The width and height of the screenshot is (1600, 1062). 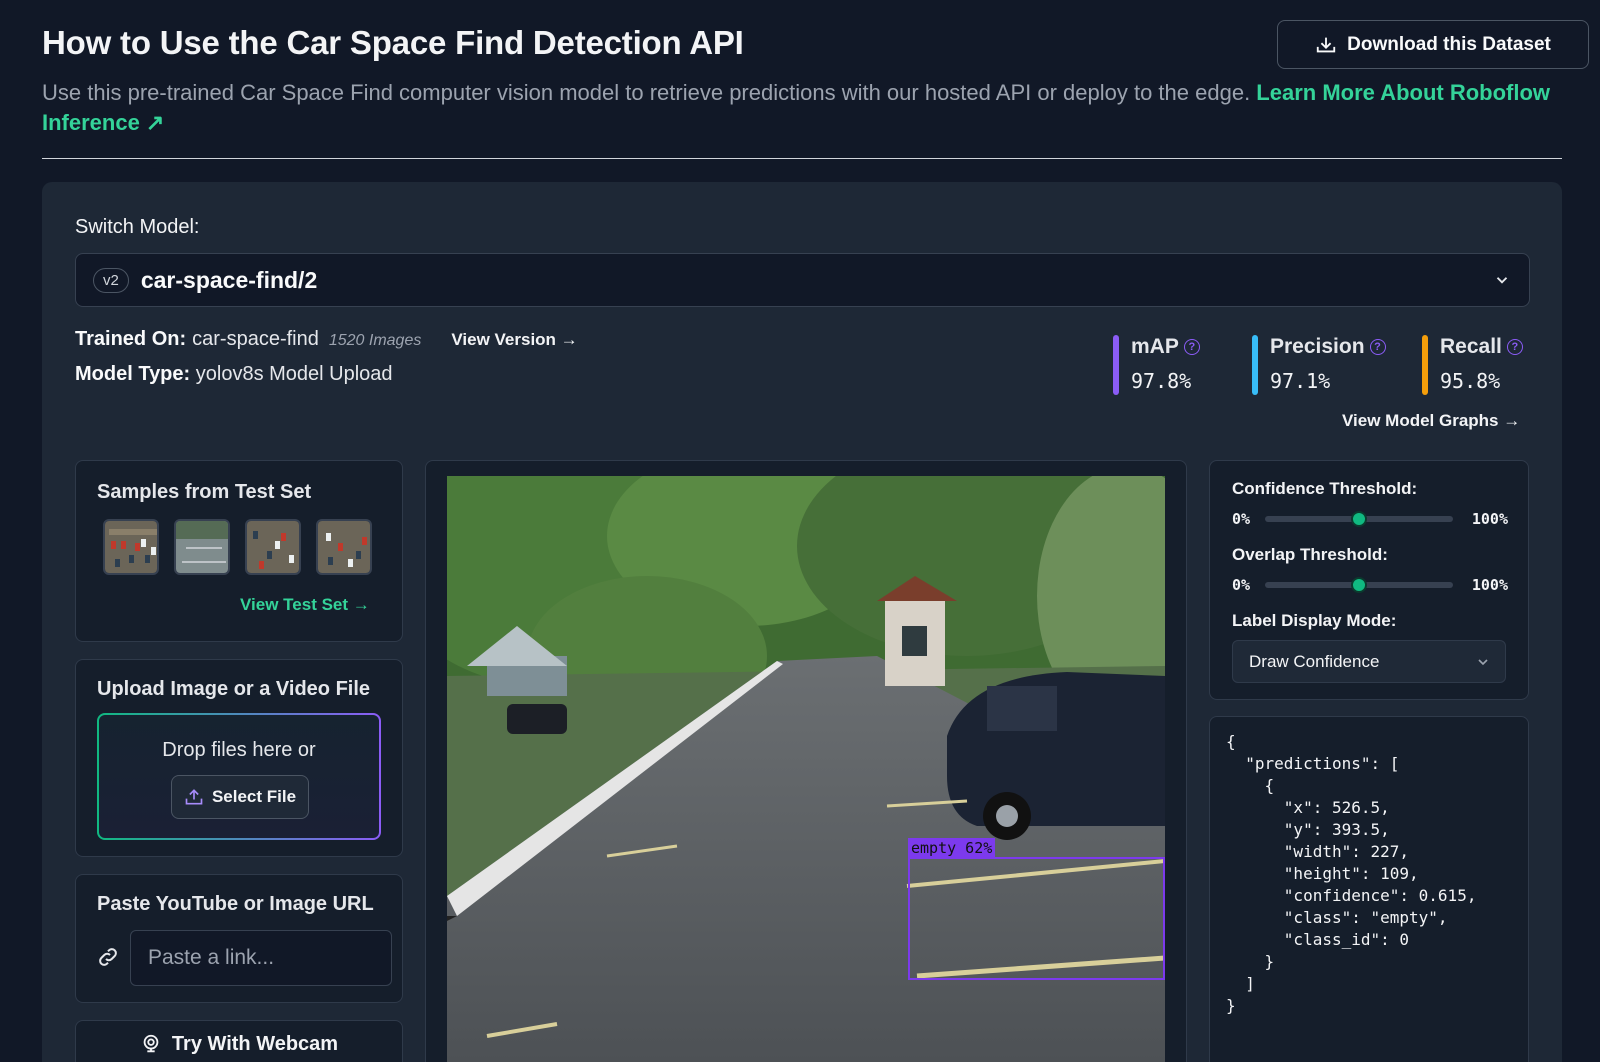 What do you see at coordinates (137, 227) in the screenshot?
I see `switch-model-label: Switch Model:` at bounding box center [137, 227].